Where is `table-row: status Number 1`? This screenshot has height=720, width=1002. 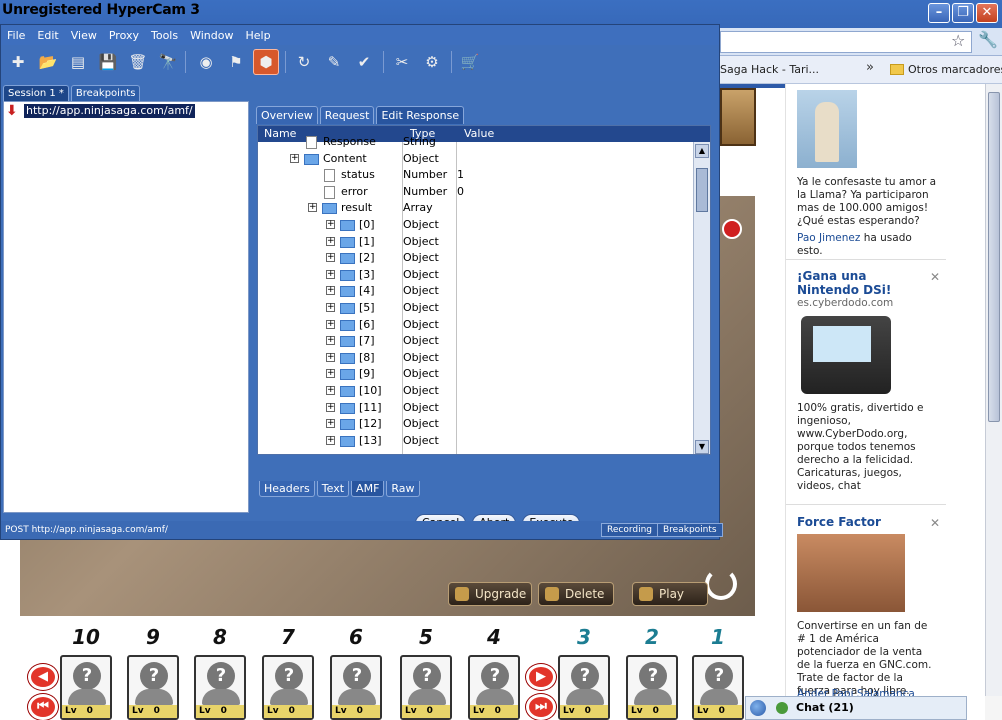 table-row: status Number 1 is located at coordinates (475, 175).